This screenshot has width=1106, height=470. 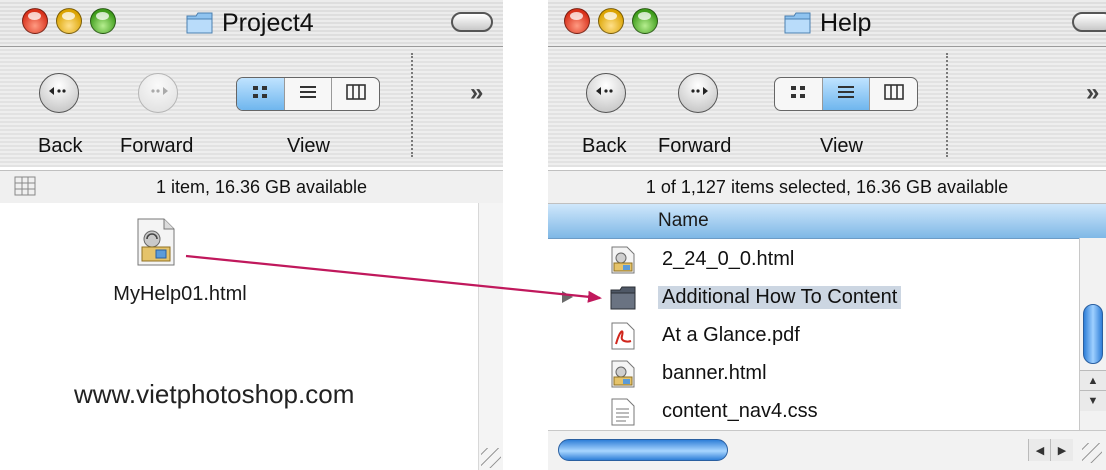 I want to click on vertical-scrollbar: ▲ ▼, so click(x=1092, y=334).